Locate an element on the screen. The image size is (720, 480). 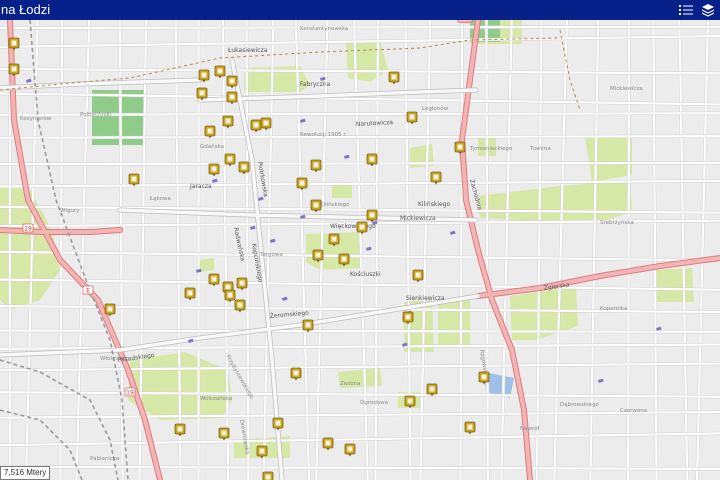
street-label: Wigury is located at coordinates (70, 211).